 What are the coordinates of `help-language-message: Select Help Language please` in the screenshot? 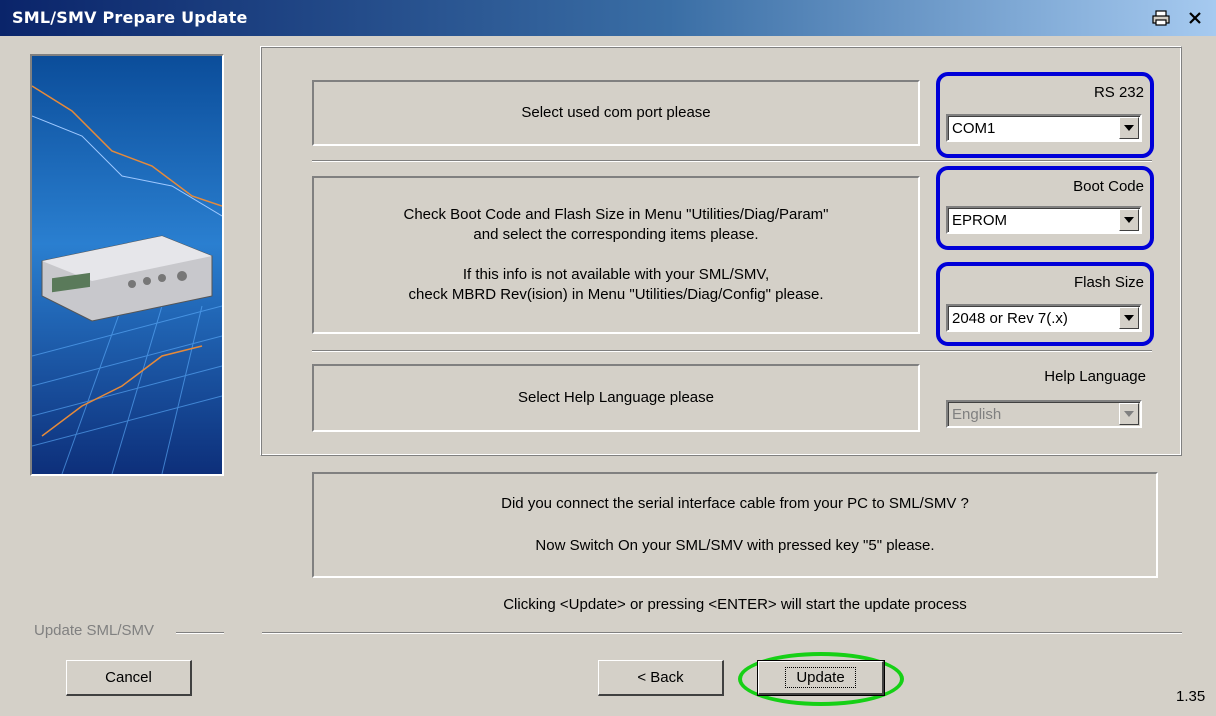 It's located at (616, 397).